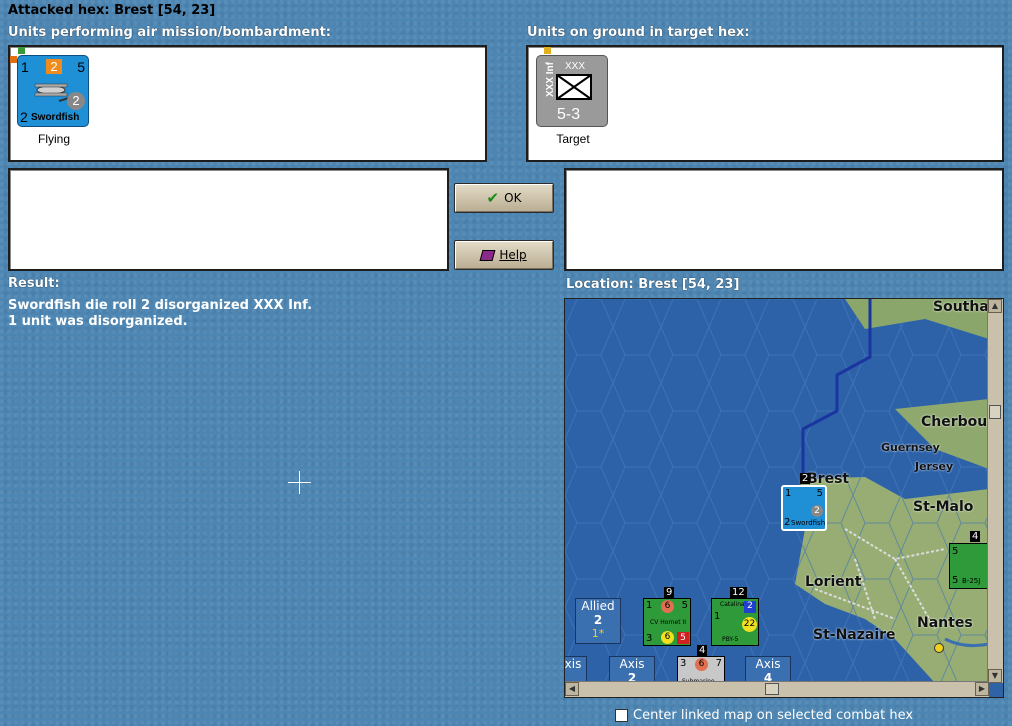 This screenshot has height=726, width=1012. I want to click on allied-stack-title: Allied, so click(598, 606).